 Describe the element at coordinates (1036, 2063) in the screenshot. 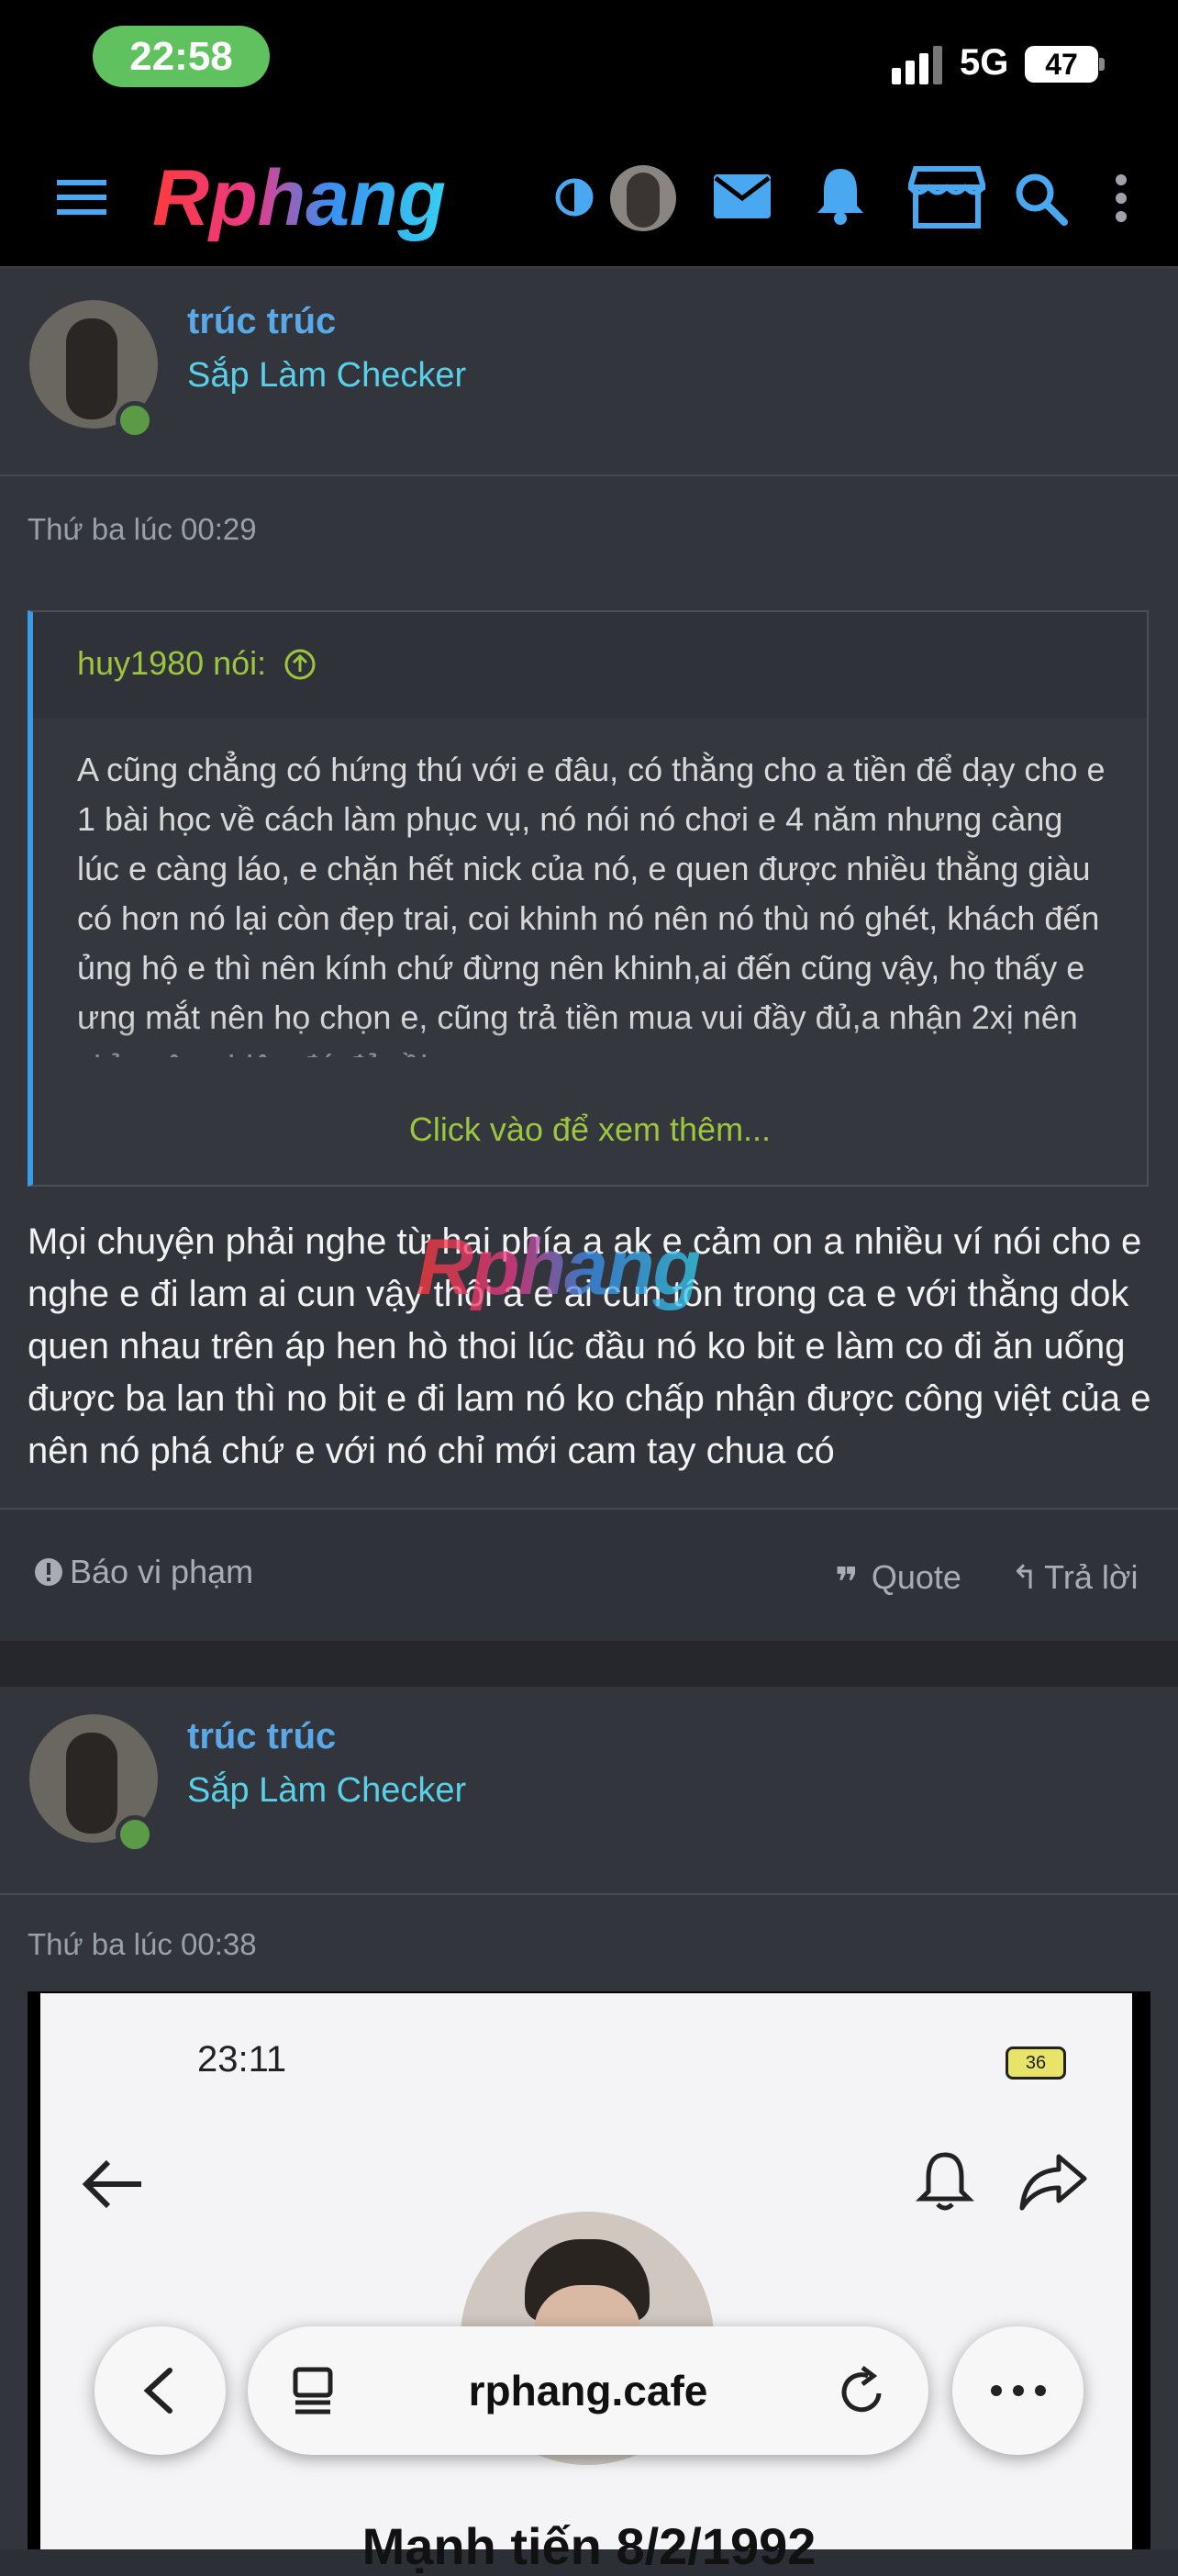

I see `image-battery: 36` at that location.